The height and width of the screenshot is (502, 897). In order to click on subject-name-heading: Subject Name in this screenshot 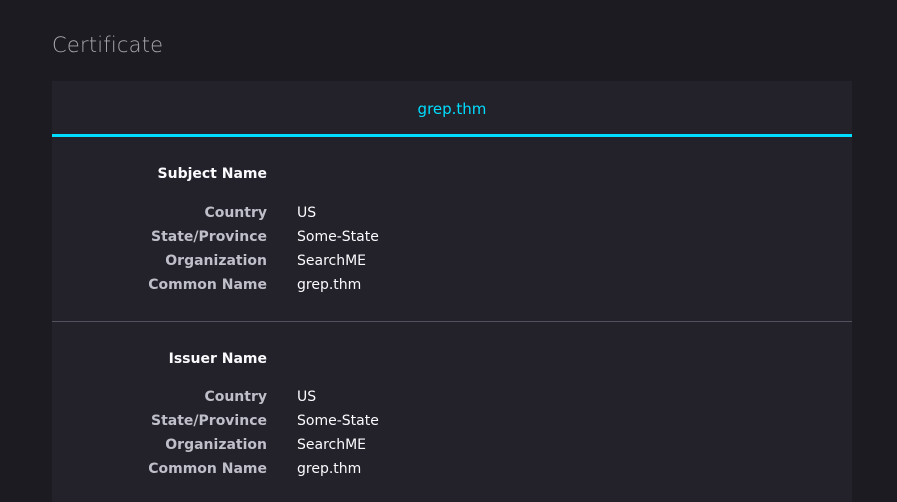, I will do `click(212, 174)`.